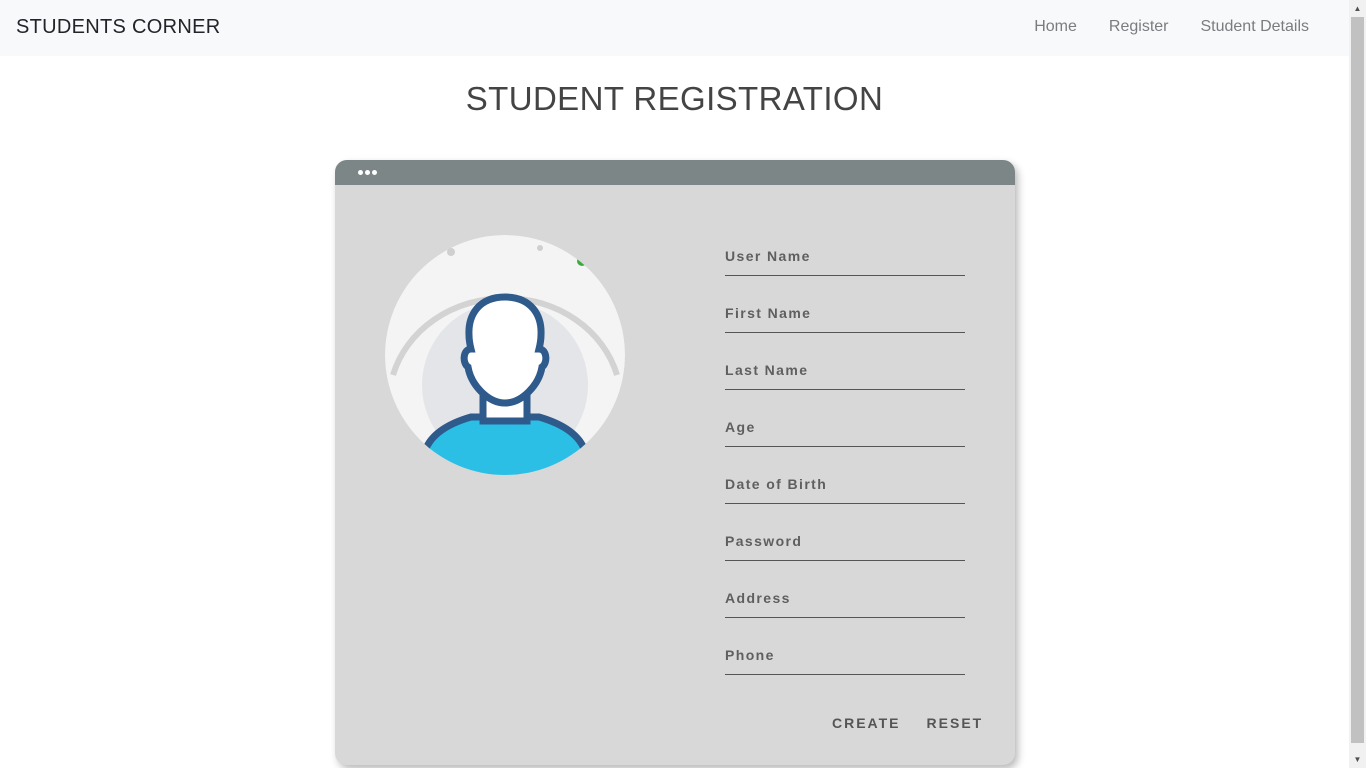 The image size is (1366, 768). I want to click on form-actions: CREATE RESET, so click(907, 723).